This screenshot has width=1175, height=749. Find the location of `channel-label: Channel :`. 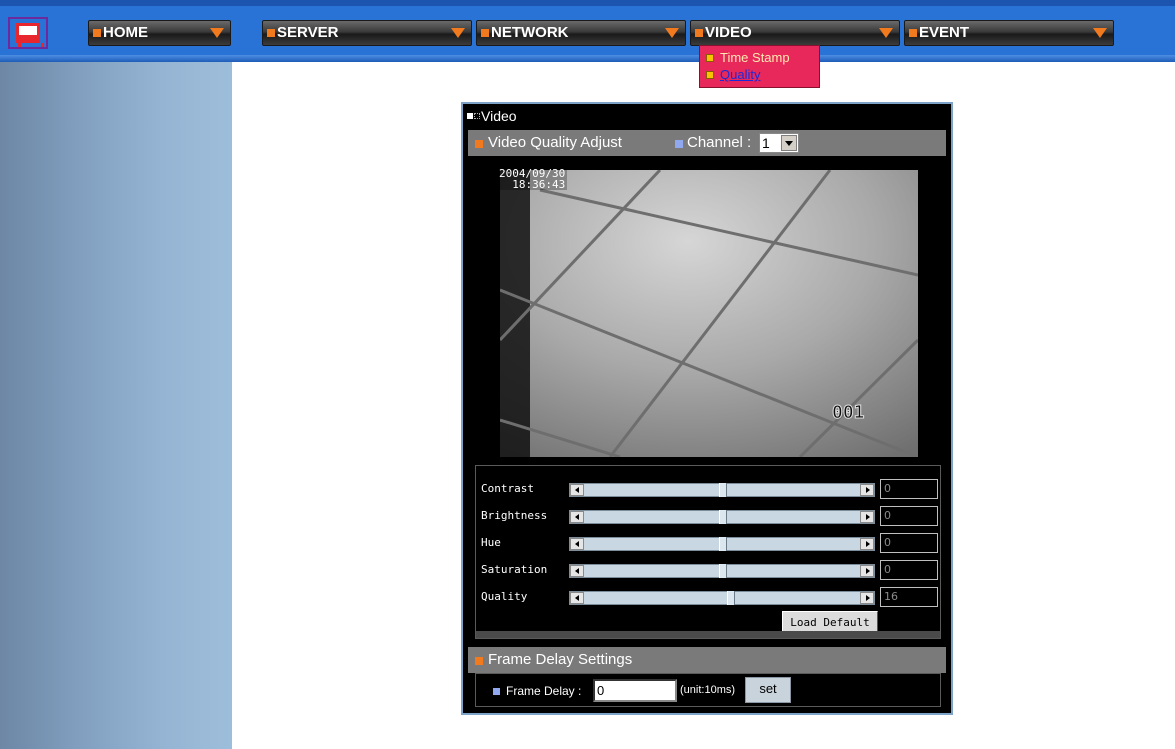

channel-label: Channel : is located at coordinates (719, 142).